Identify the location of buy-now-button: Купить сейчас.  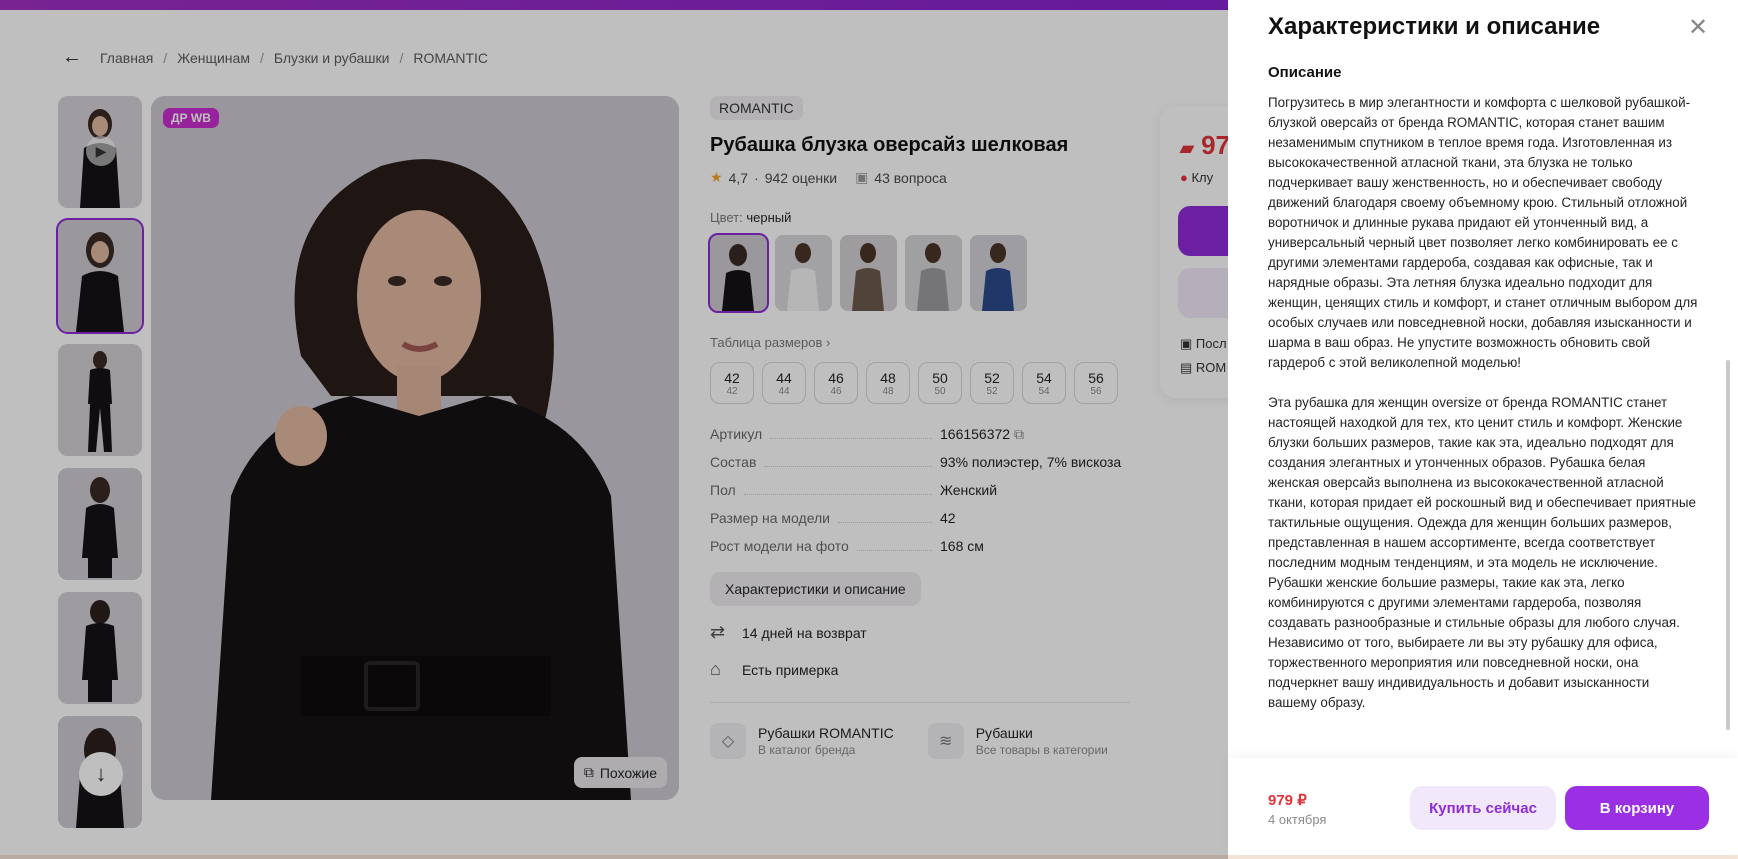
(1483, 808).